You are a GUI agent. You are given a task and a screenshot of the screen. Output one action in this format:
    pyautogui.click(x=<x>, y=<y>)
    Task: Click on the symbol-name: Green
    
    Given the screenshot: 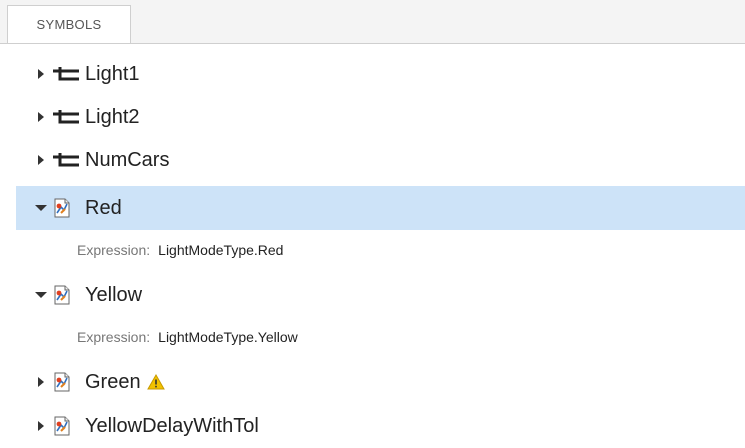 What is the action you would take?
    pyautogui.click(x=113, y=381)
    